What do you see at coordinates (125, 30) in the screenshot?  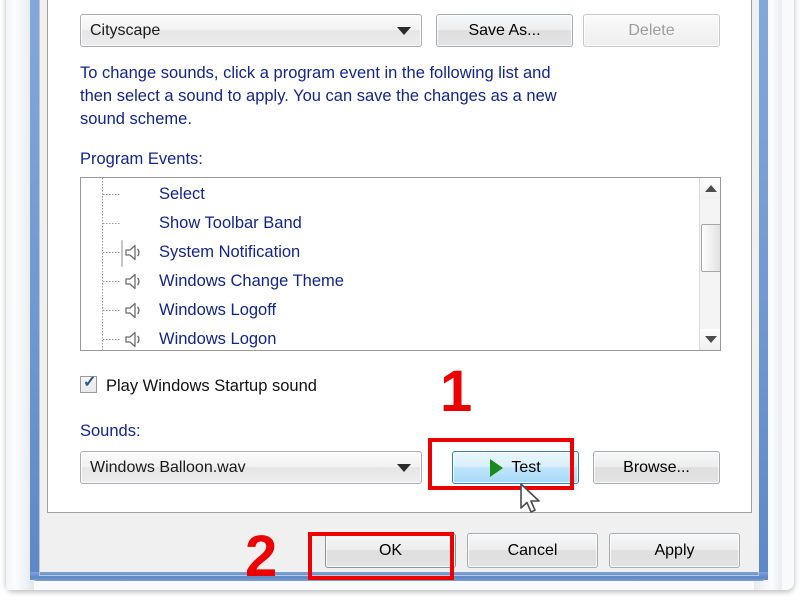 I see `sound-scheme-value: Cityscape` at bounding box center [125, 30].